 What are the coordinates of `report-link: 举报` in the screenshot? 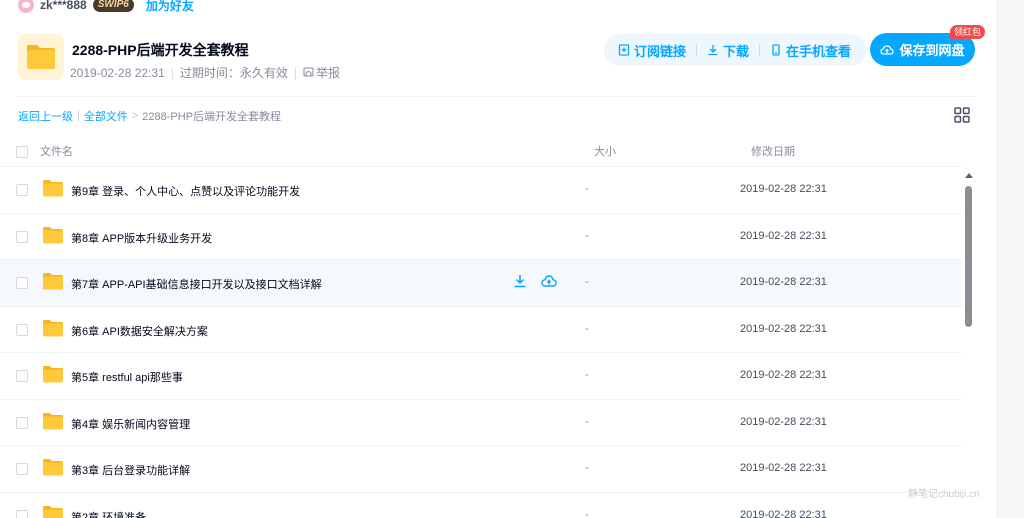 It's located at (321, 72).